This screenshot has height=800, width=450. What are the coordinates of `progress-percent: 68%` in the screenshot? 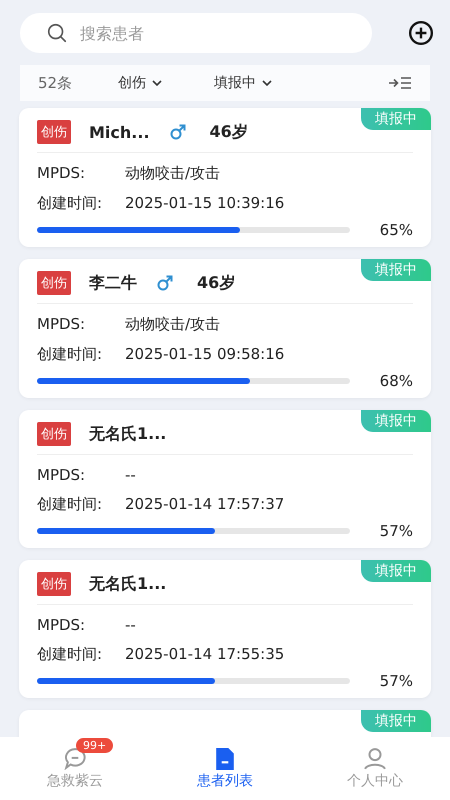 It's located at (396, 381).